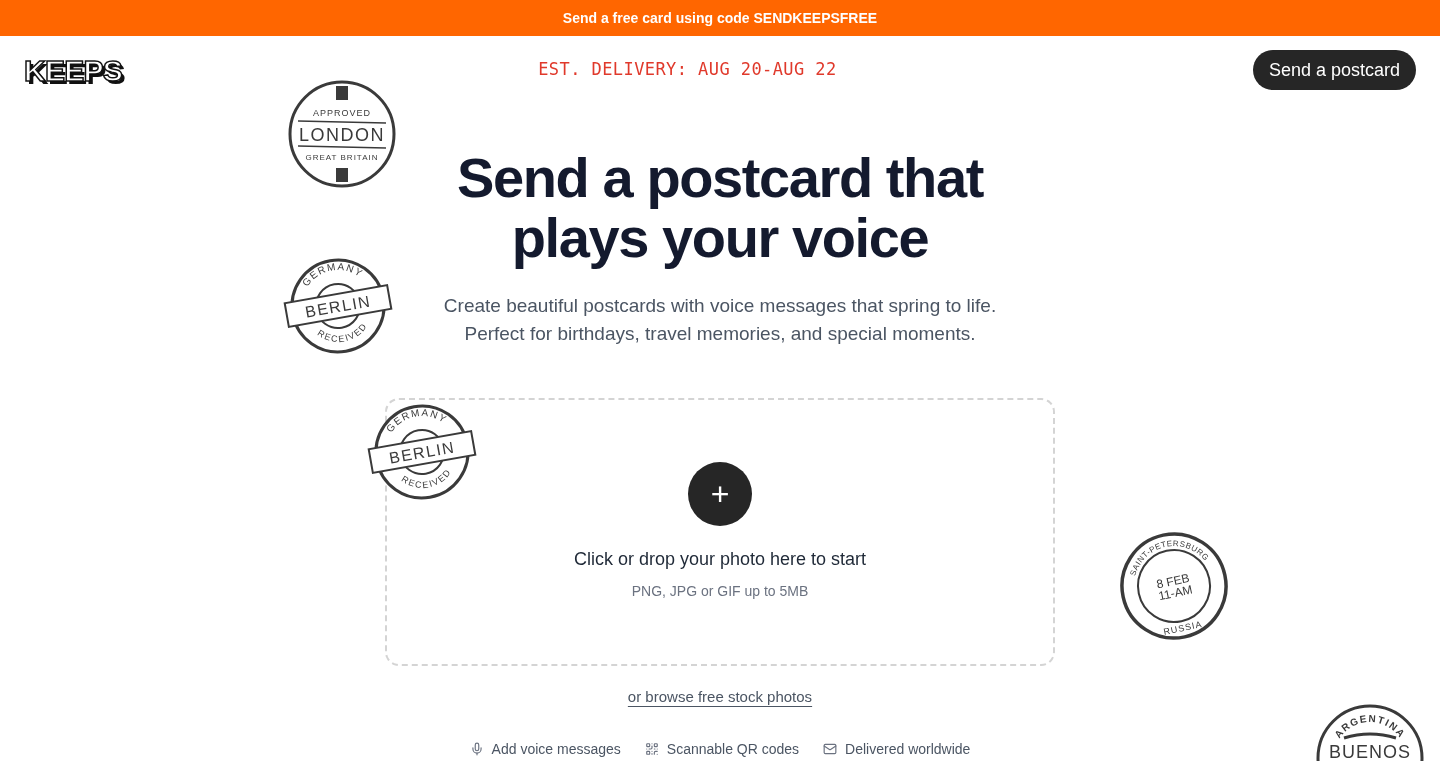 This screenshot has height=761, width=1440. Describe the element at coordinates (720, 697) in the screenshot. I see `stock-photos-link: or browse free stock photos` at that location.